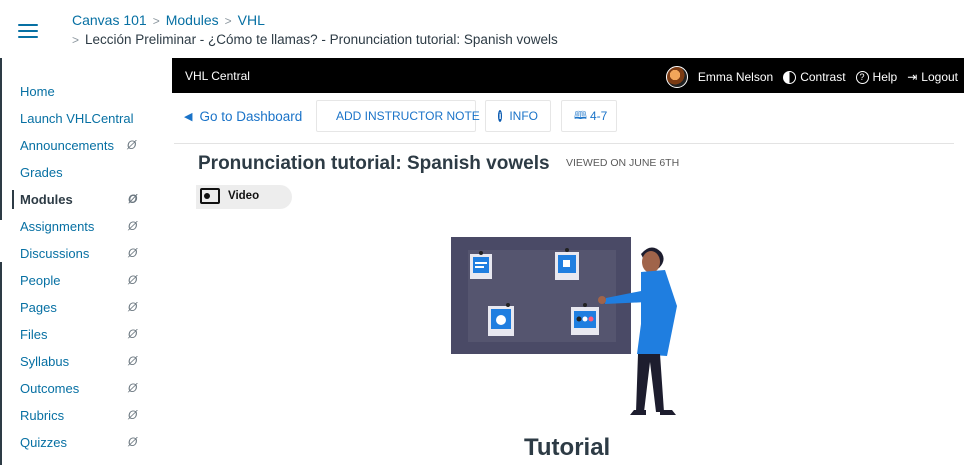 The height and width of the screenshot is (465, 964). I want to click on sidebar-item-people: People Ø, so click(90, 280).